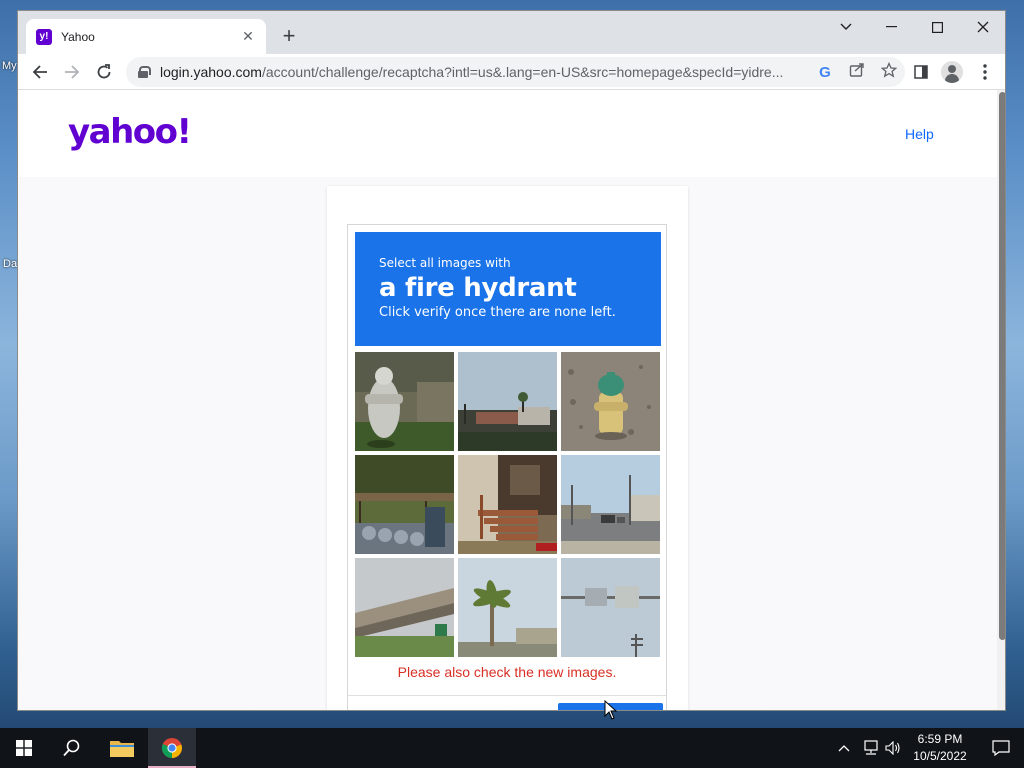  I want to click on mouse-cursor-icon, so click(611, 710).